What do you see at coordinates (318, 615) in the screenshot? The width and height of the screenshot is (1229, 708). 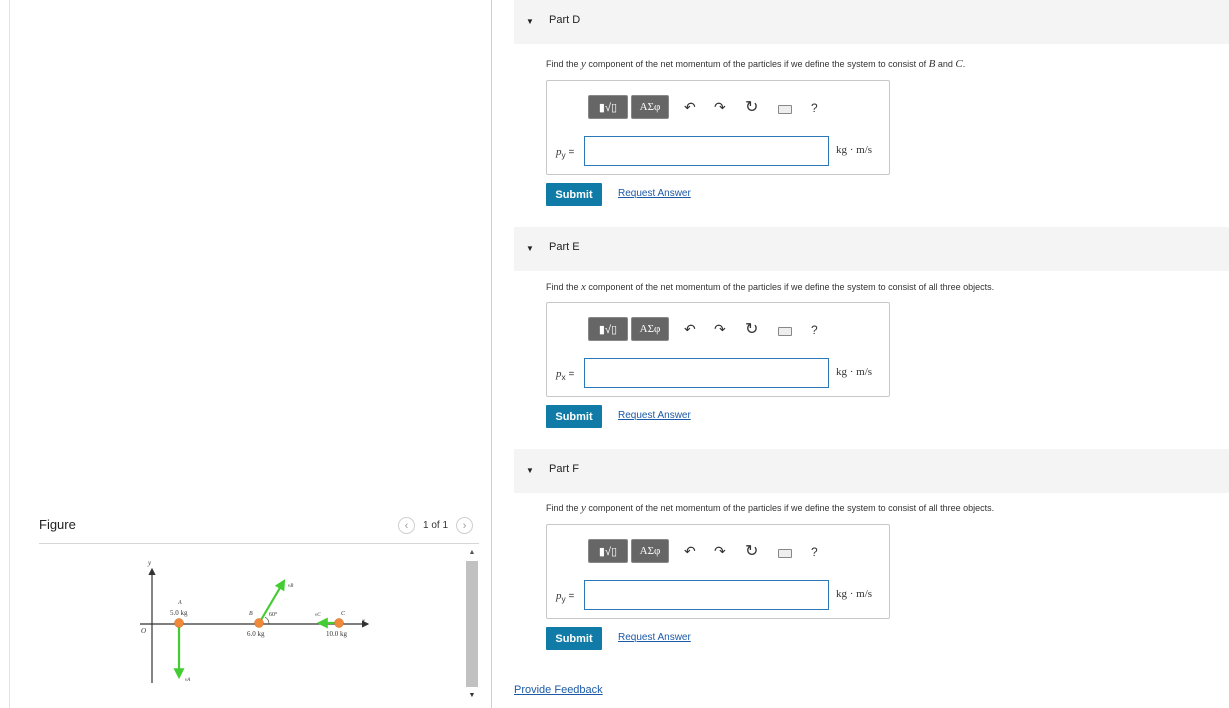 I see `velocity-c-label: vC` at bounding box center [318, 615].